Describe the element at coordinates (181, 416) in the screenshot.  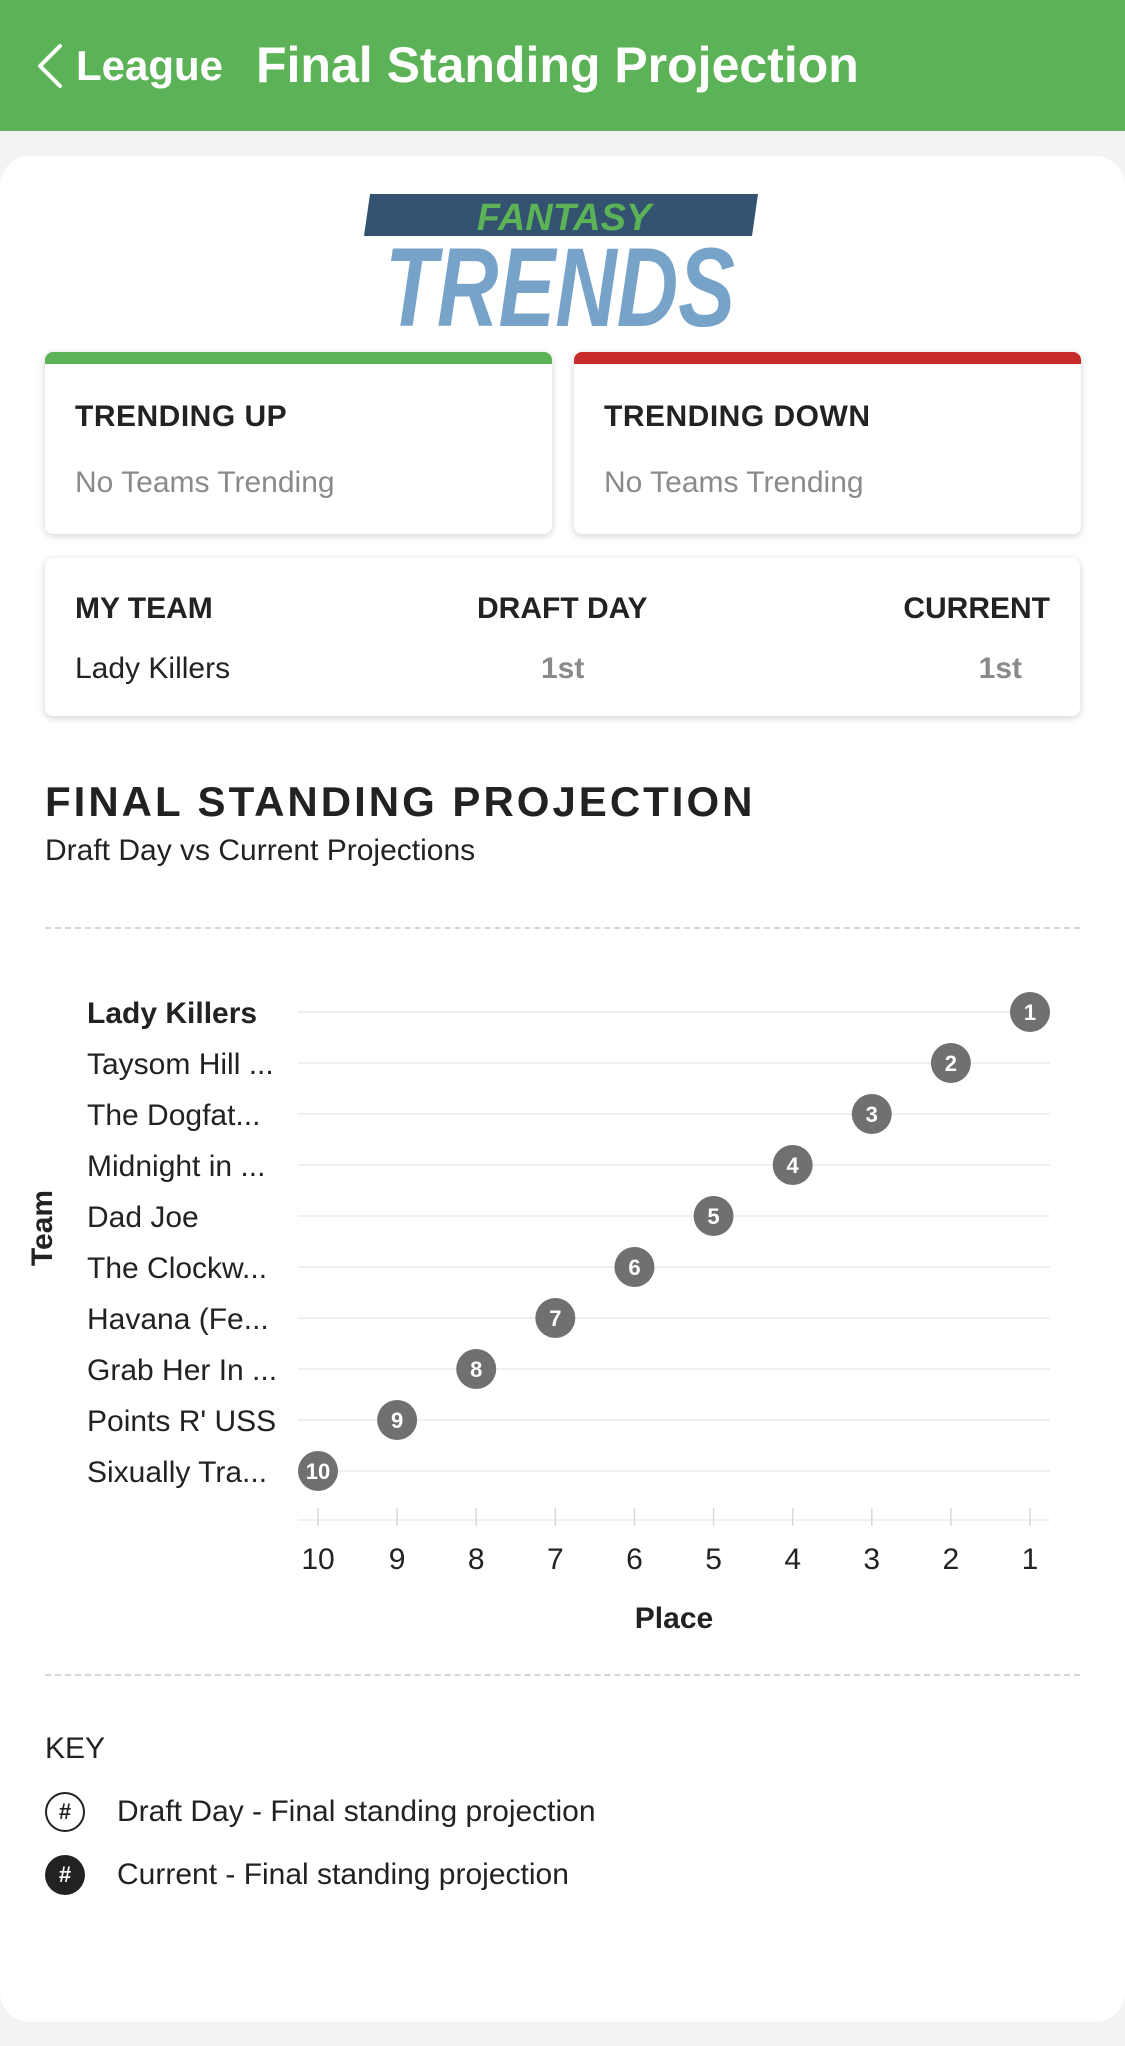
I see `trending-up-title: TRENDING UP` at that location.